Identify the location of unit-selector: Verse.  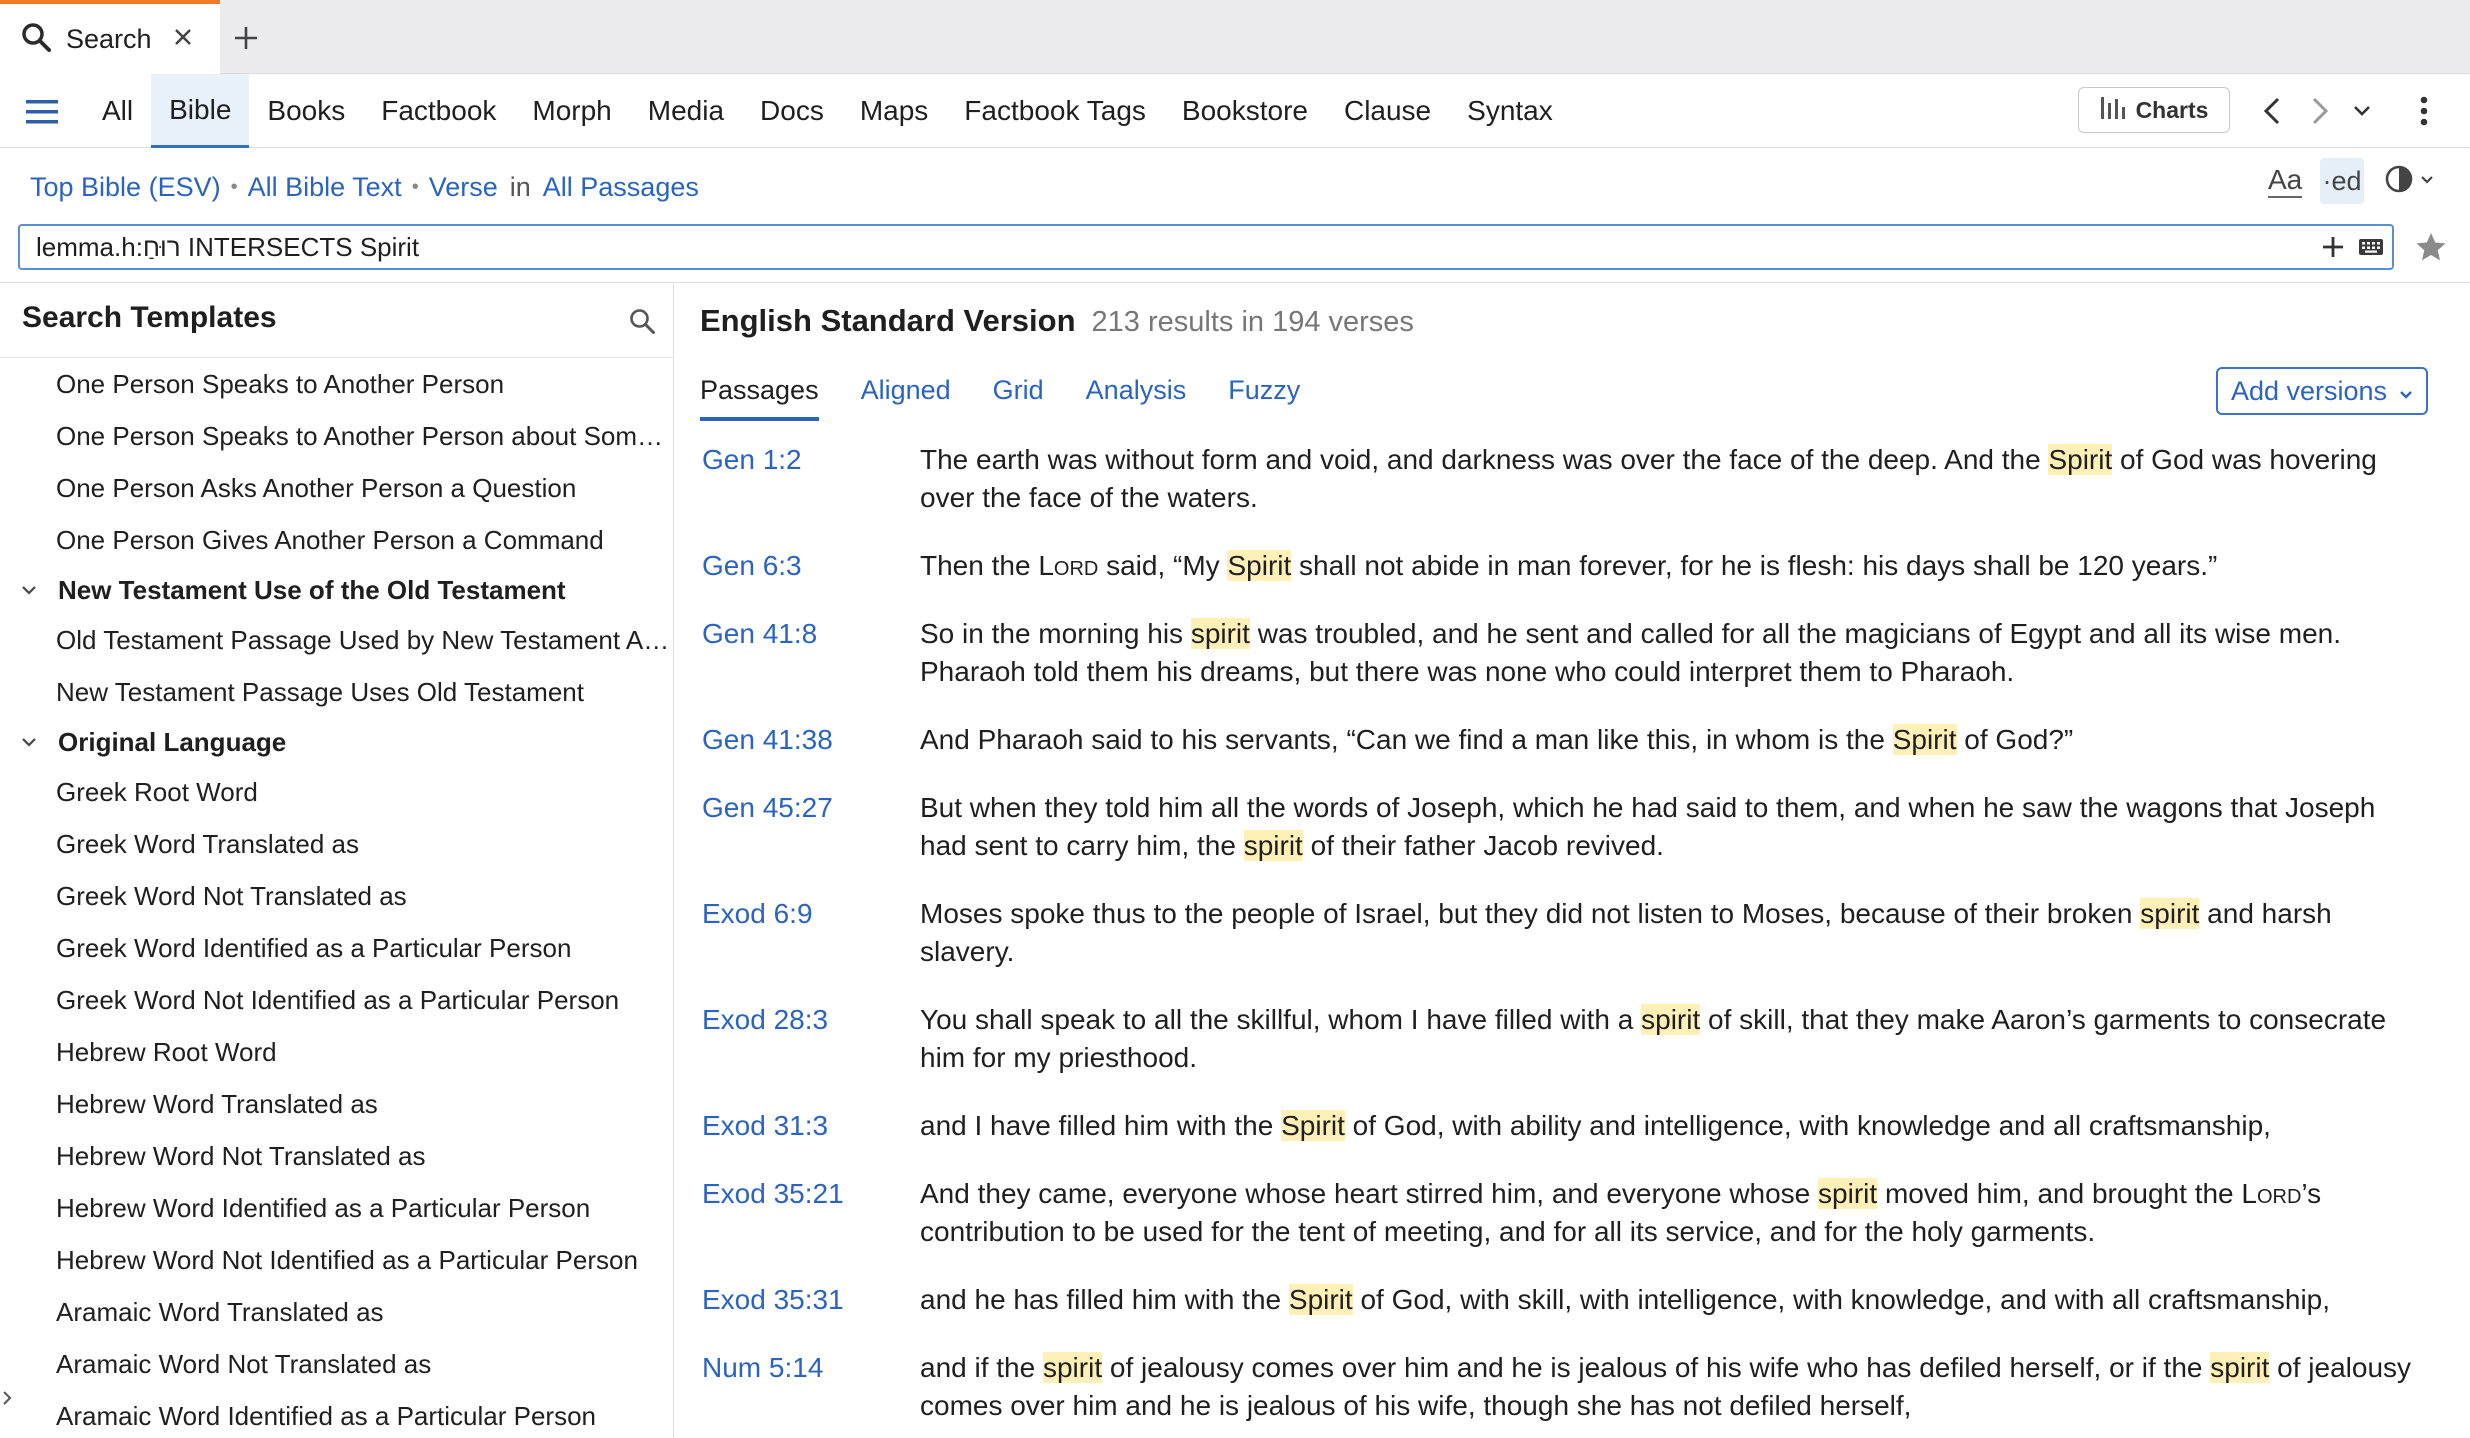
(463, 187).